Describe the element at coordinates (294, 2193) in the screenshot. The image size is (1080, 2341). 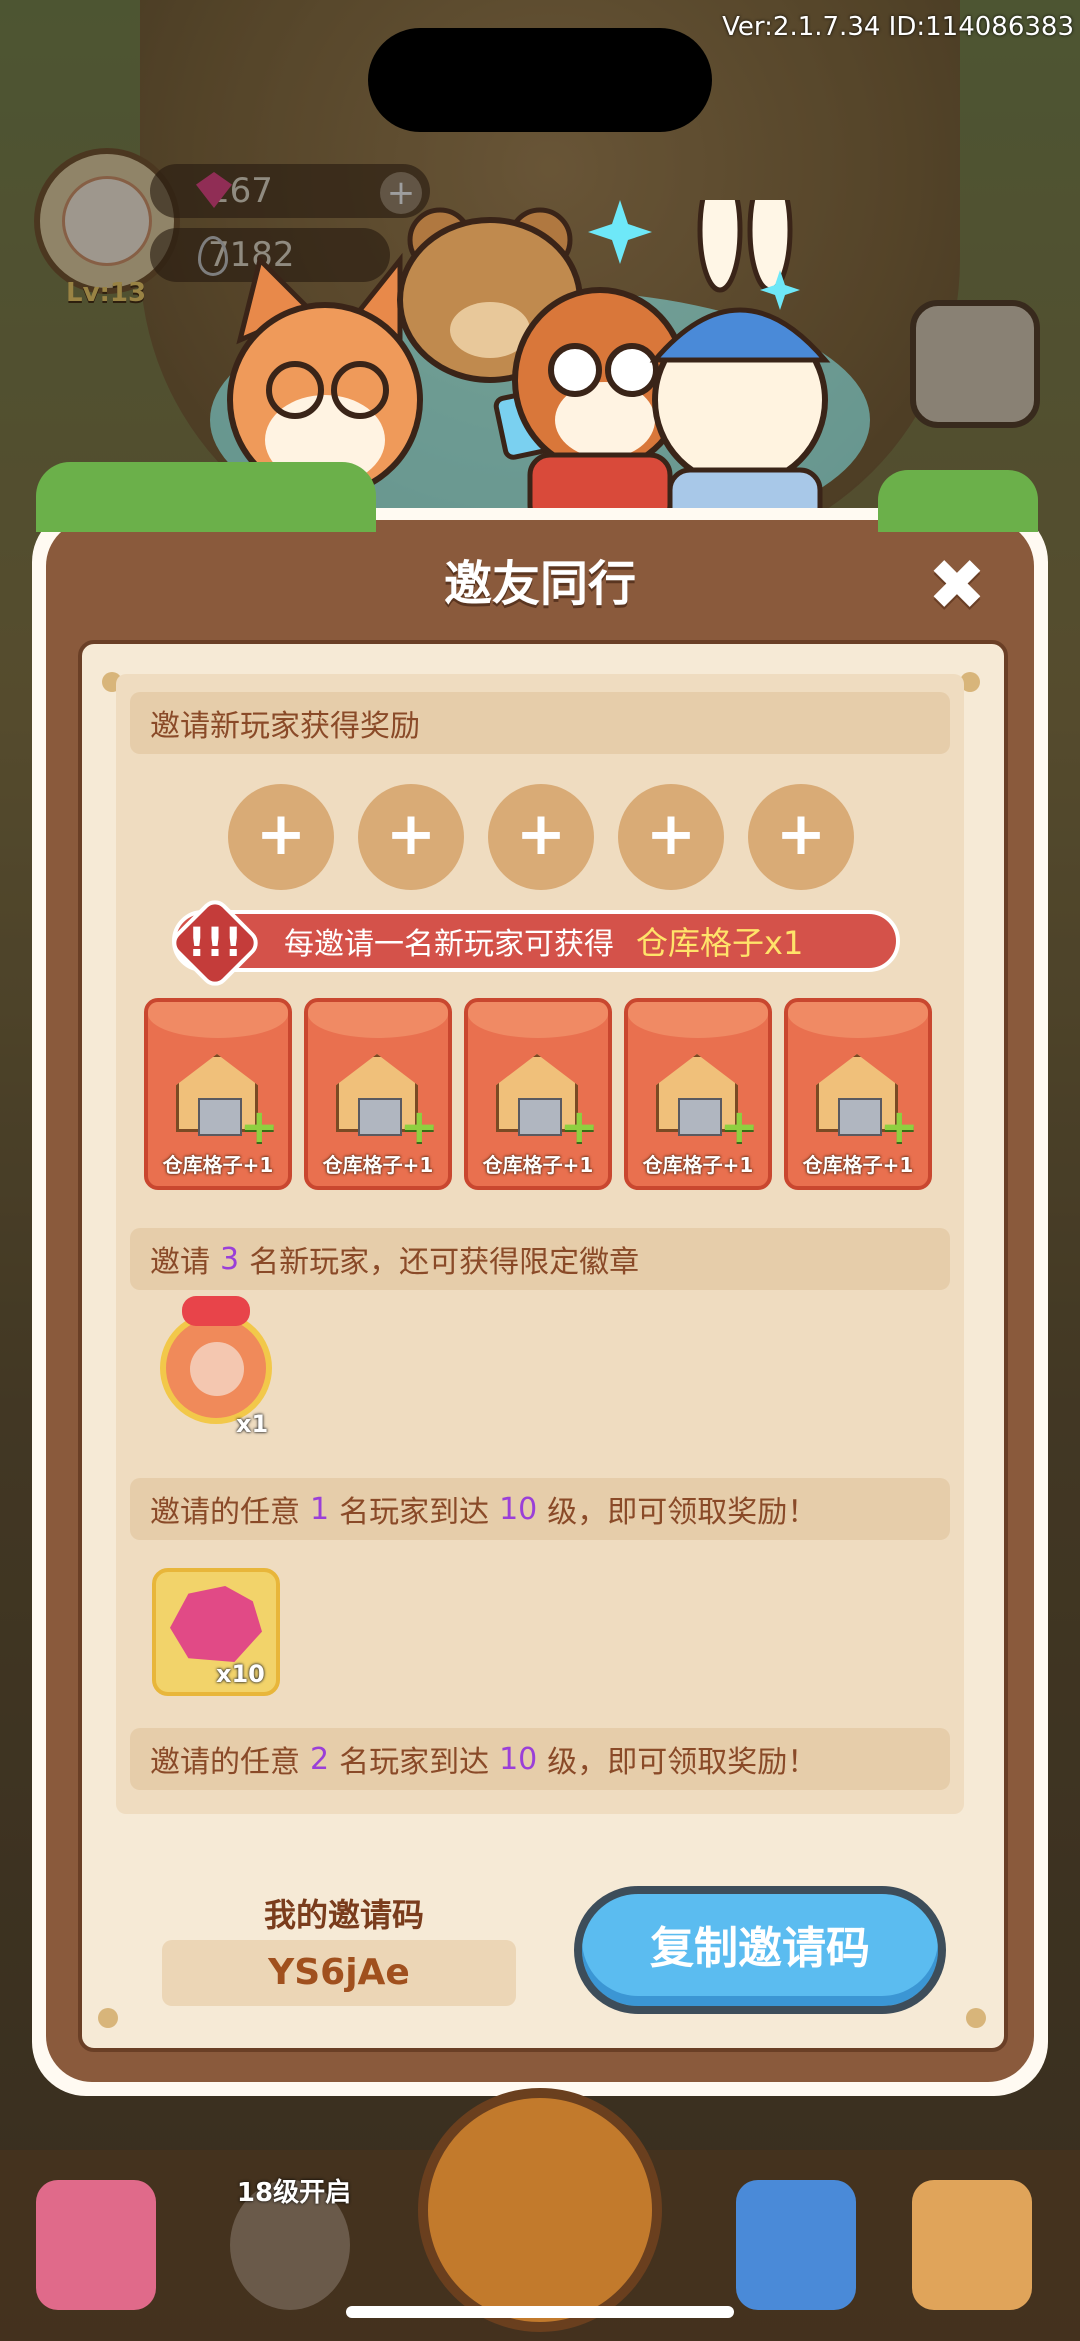
I see `locked-feature-label: 18级开启` at that location.